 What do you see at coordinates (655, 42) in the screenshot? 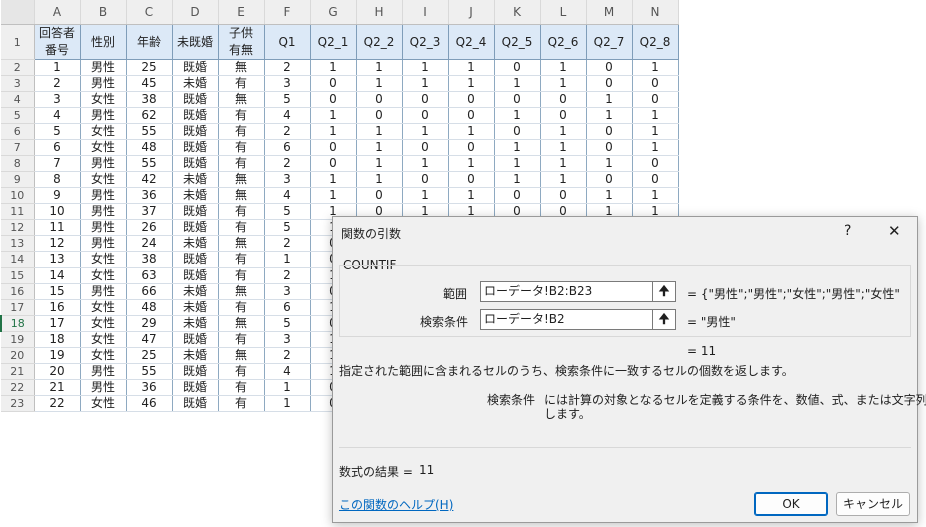
I see `header-cell: Q2_8` at bounding box center [655, 42].